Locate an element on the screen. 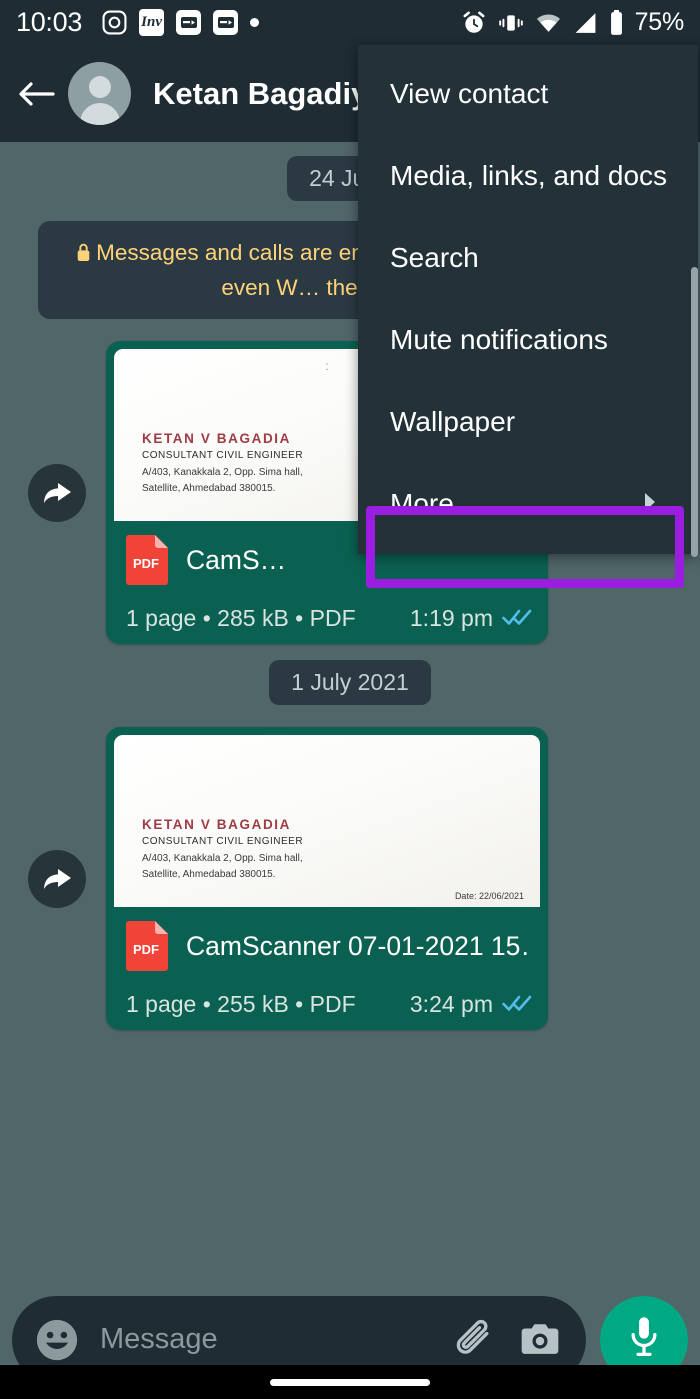 This screenshot has height=1399, width=700. camera-icon is located at coordinates (540, 1340).